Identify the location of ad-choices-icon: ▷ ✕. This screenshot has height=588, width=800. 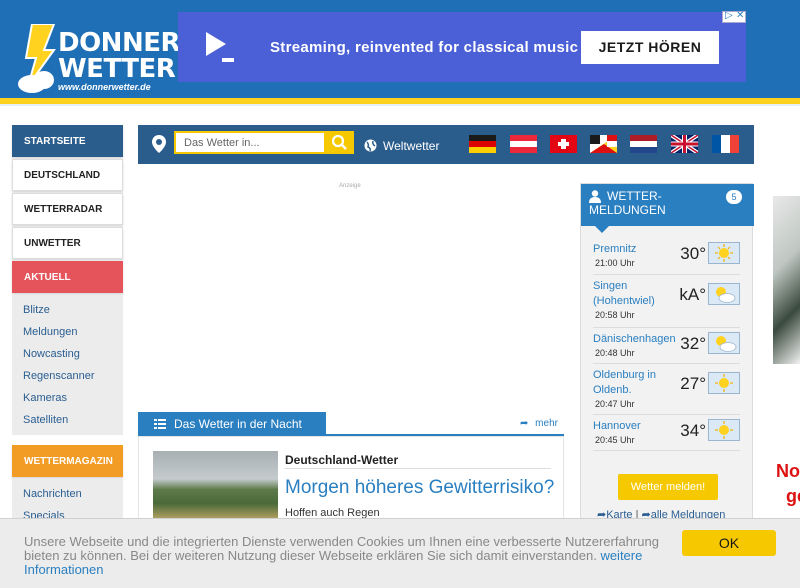
(734, 16).